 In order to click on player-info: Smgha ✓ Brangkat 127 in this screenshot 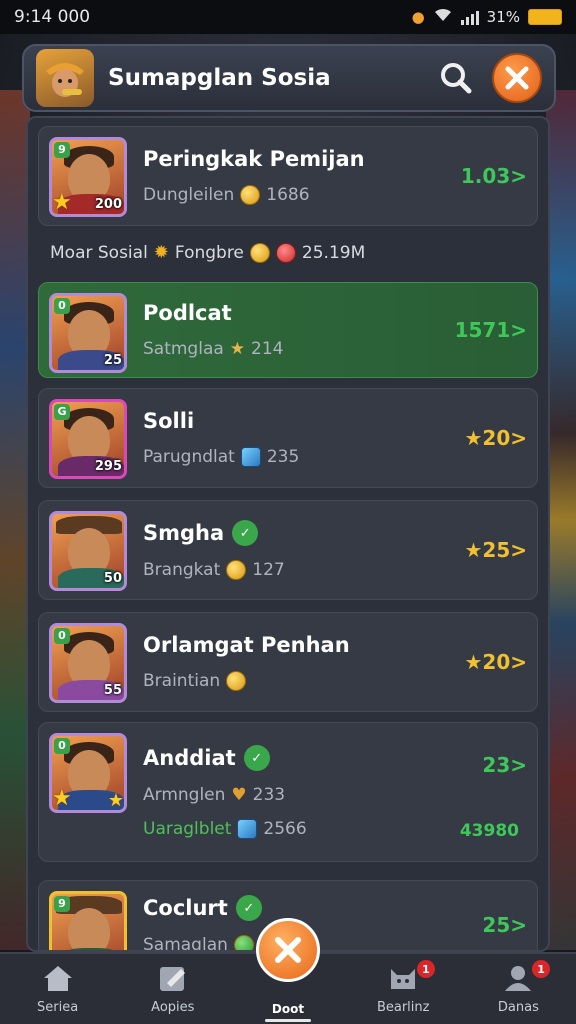, I will do `click(290, 550)`.